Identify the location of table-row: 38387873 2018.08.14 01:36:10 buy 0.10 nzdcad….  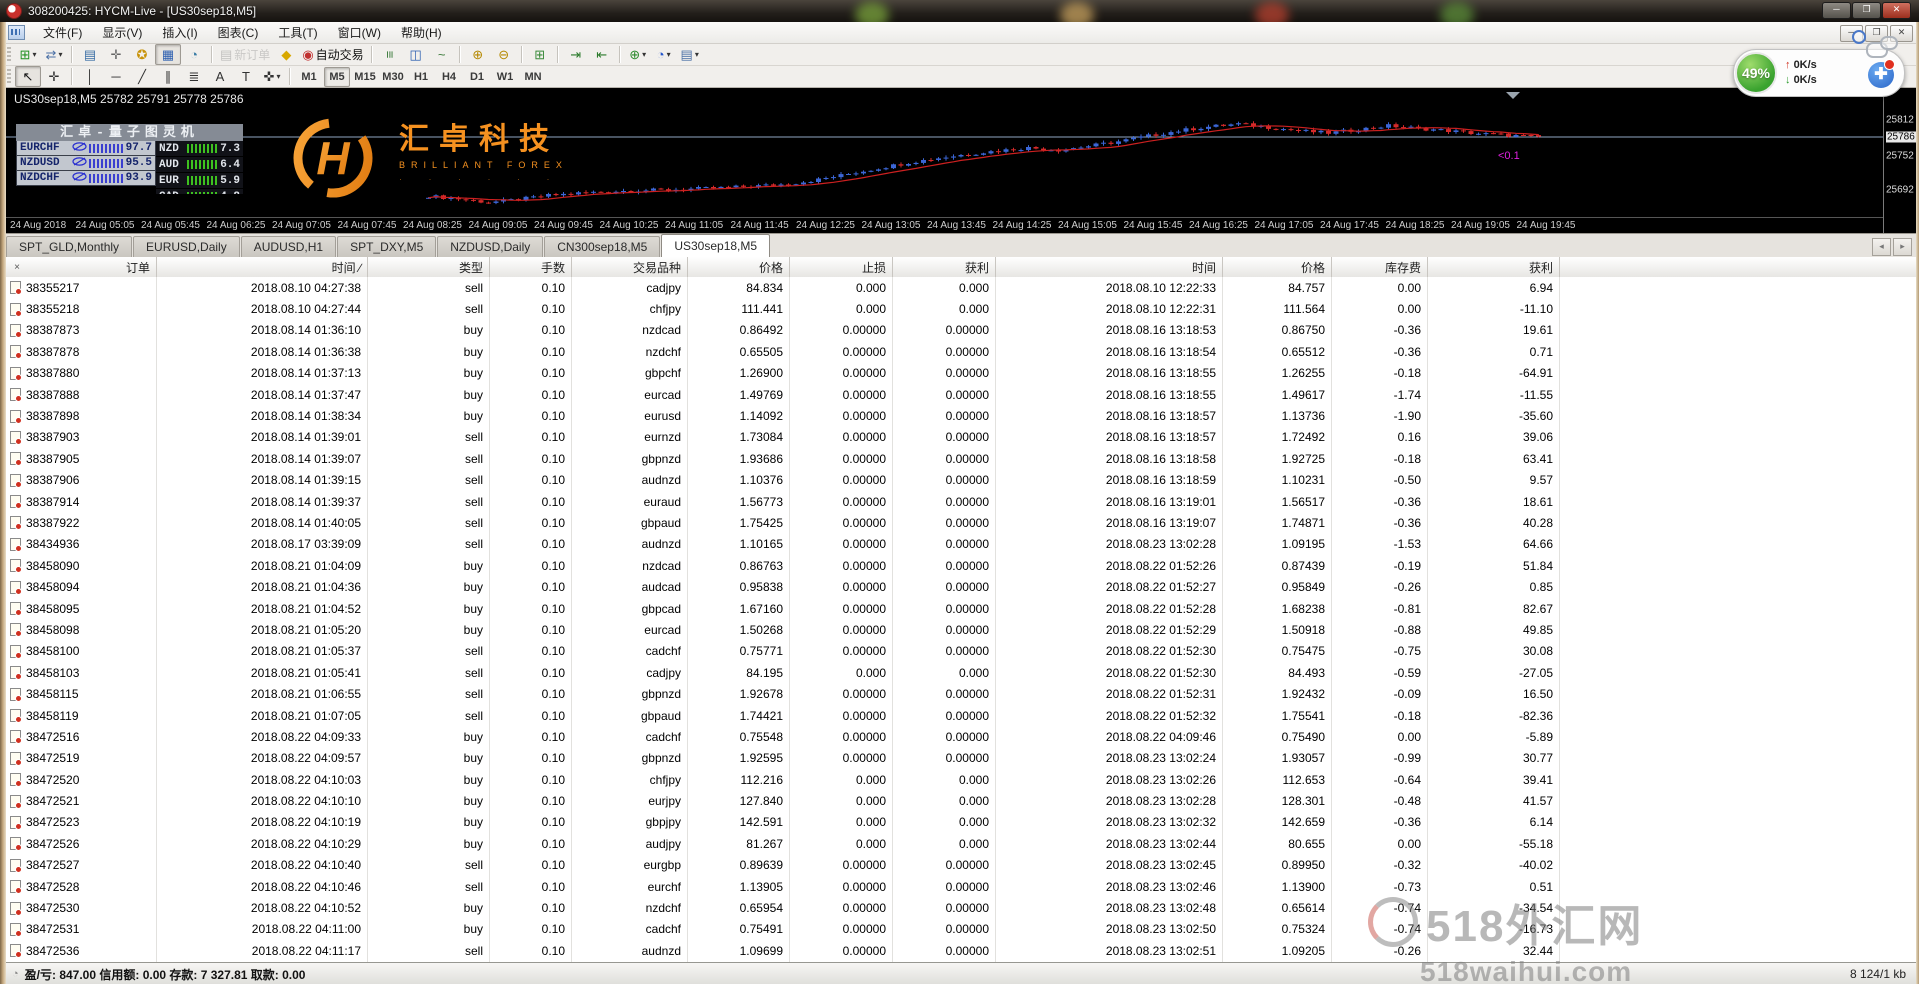
(961, 330).